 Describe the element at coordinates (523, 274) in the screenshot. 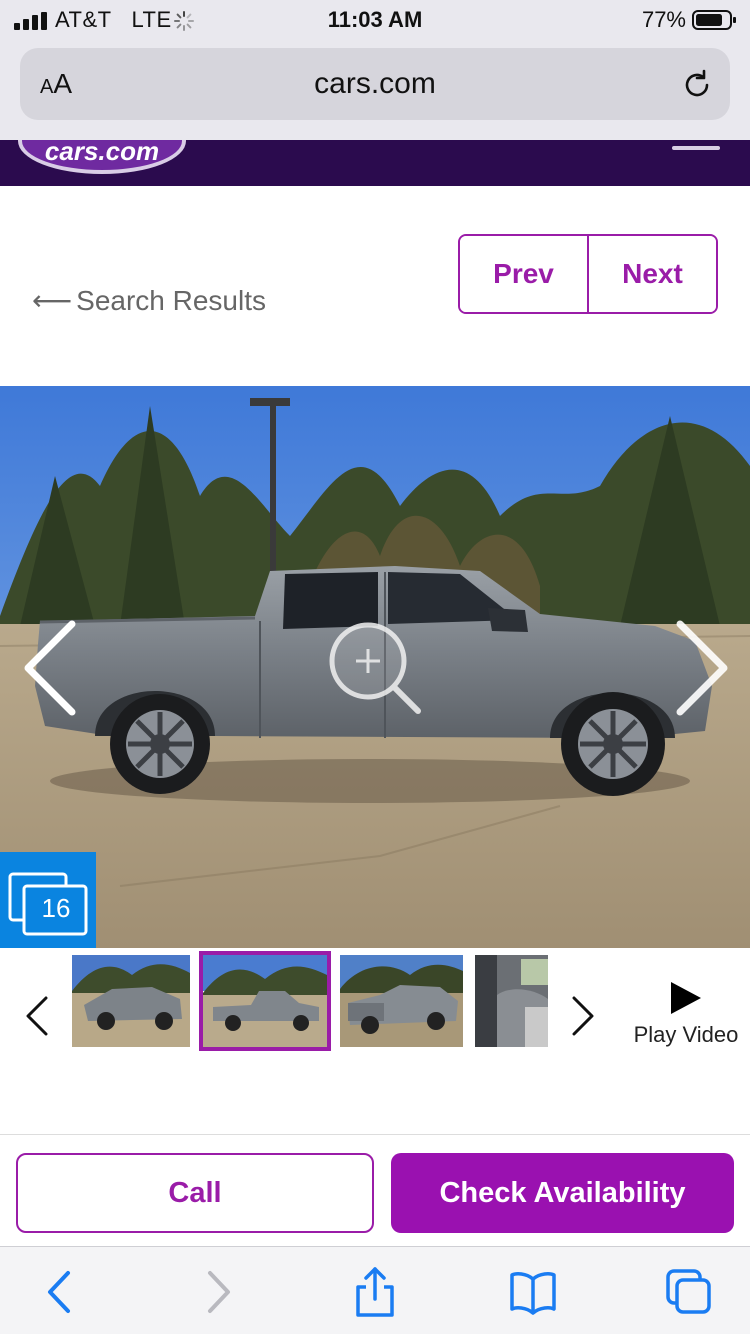

I see `prev-button: Prev` at that location.